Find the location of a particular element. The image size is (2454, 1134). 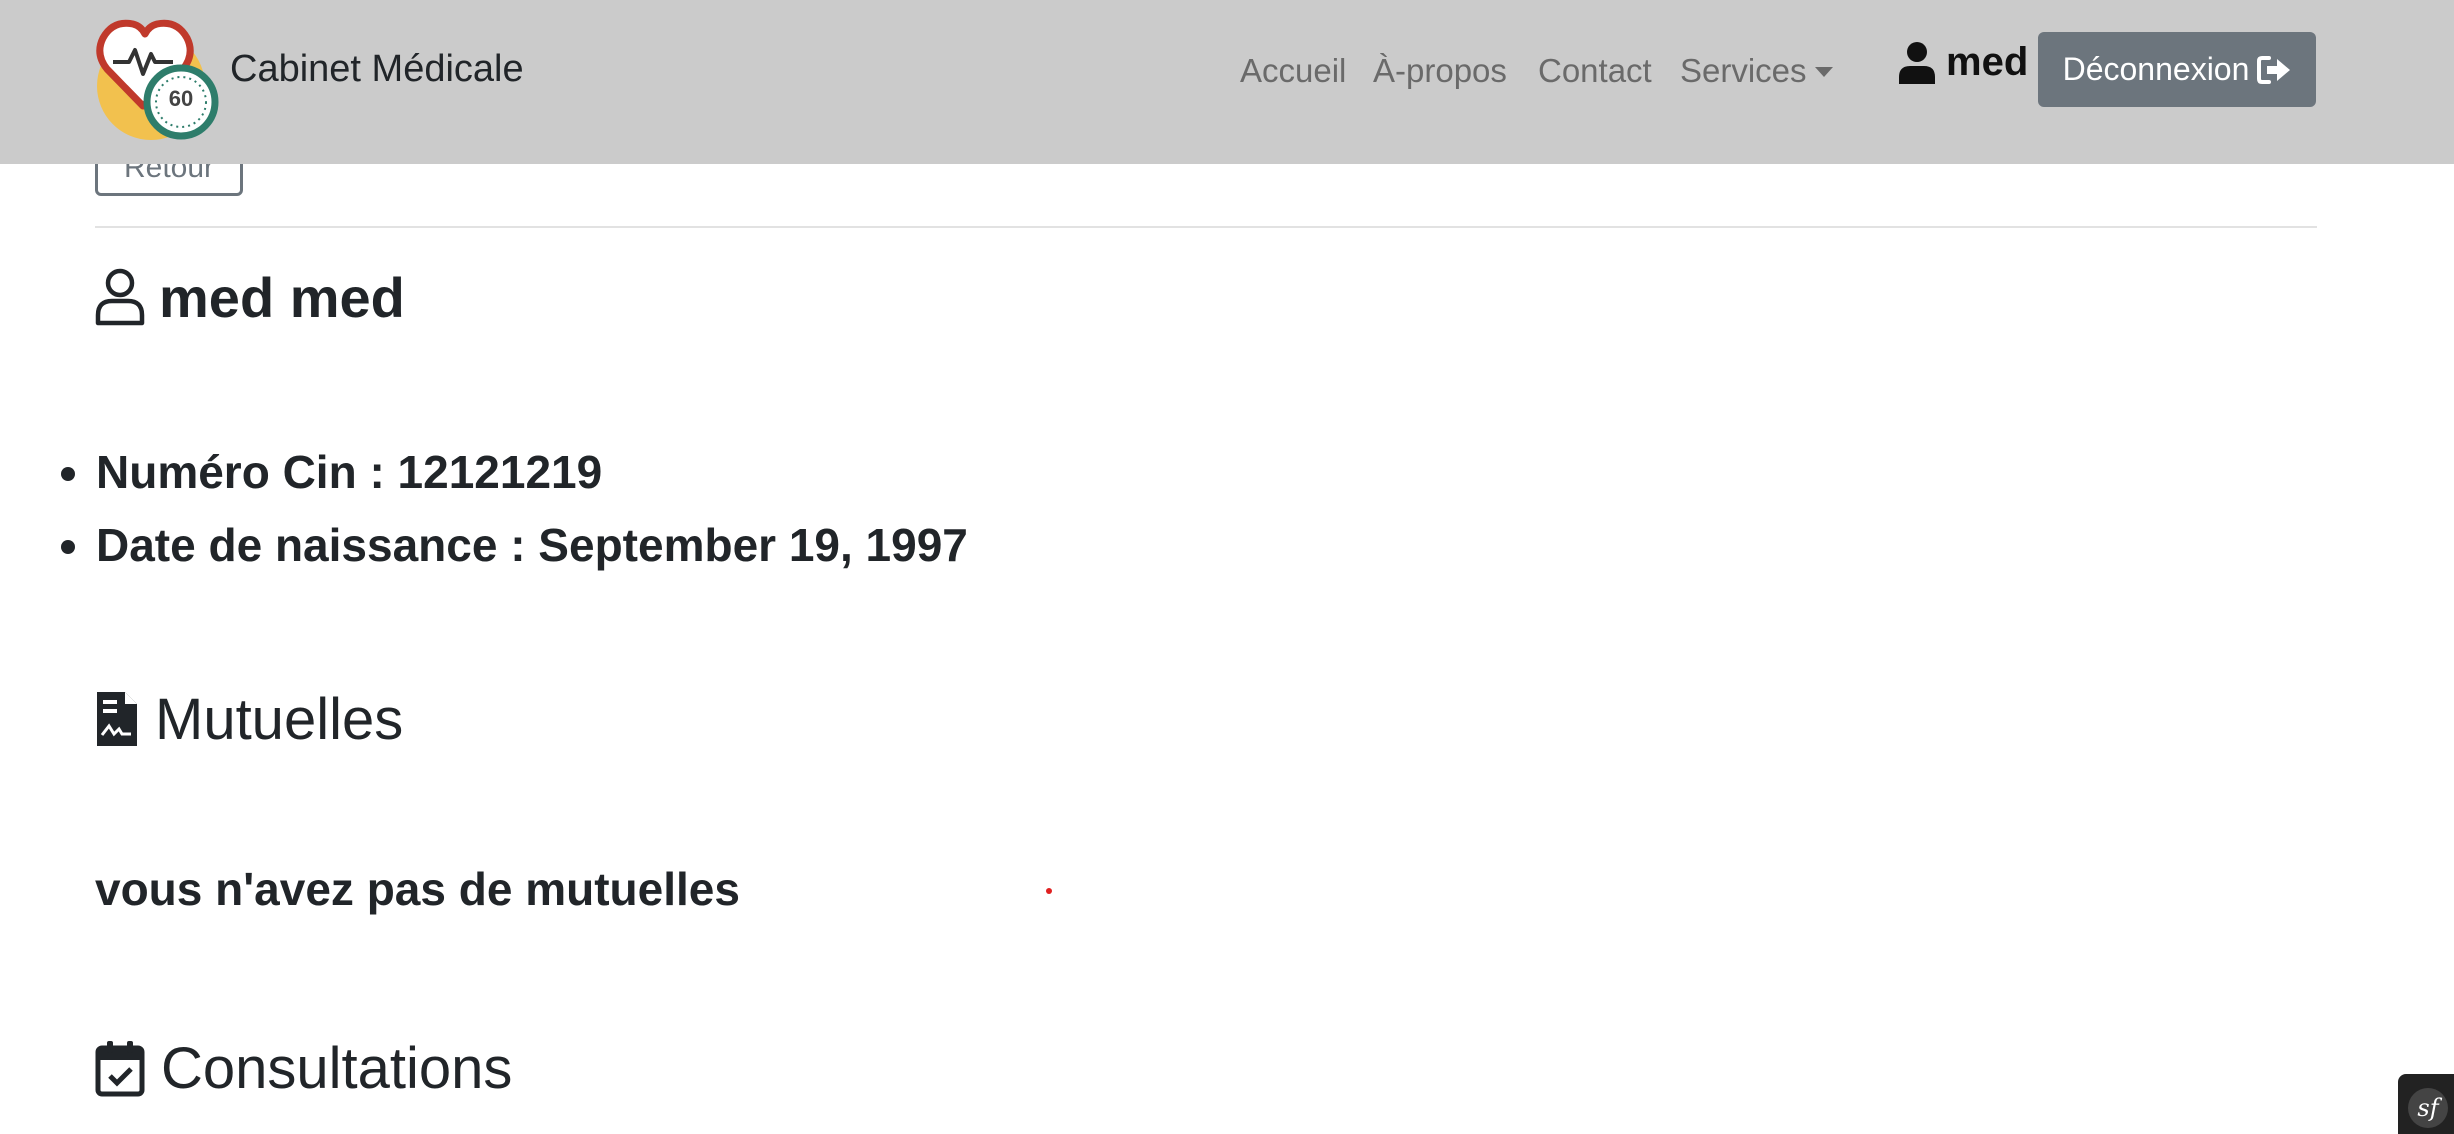

logo-badge: 60 is located at coordinates (181, 98).